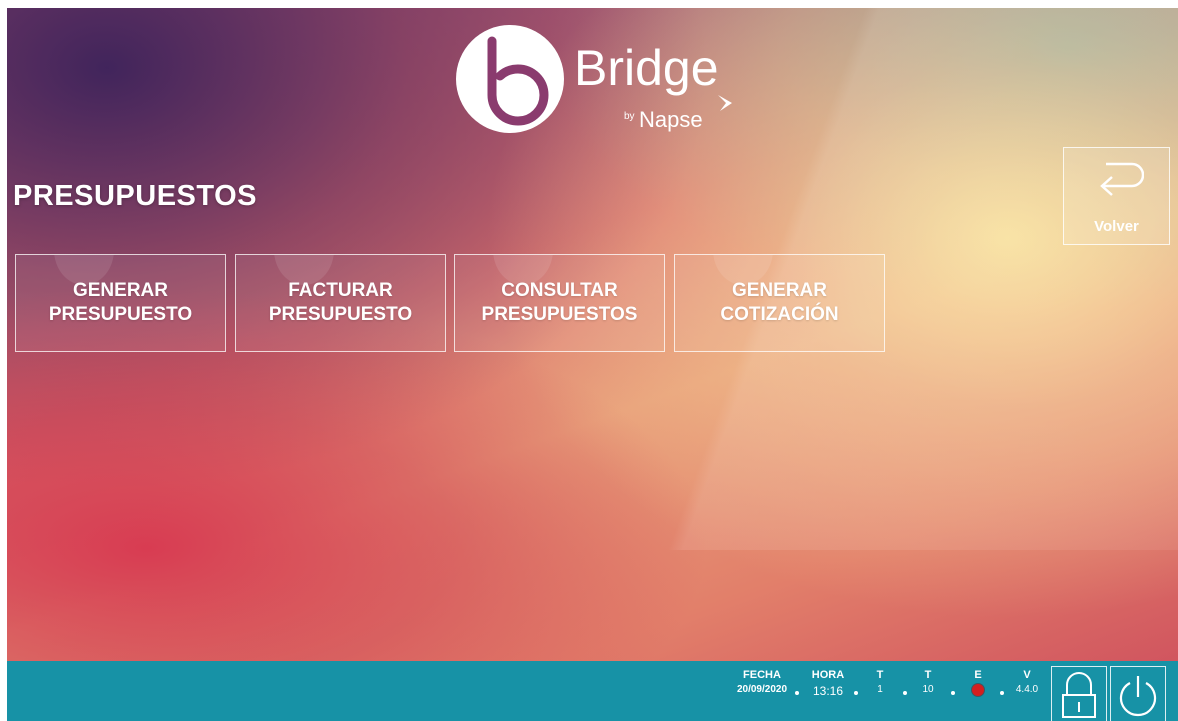 This screenshot has width=1178, height=721. I want to click on page-title: PRESUPUESTOS, so click(135, 196).